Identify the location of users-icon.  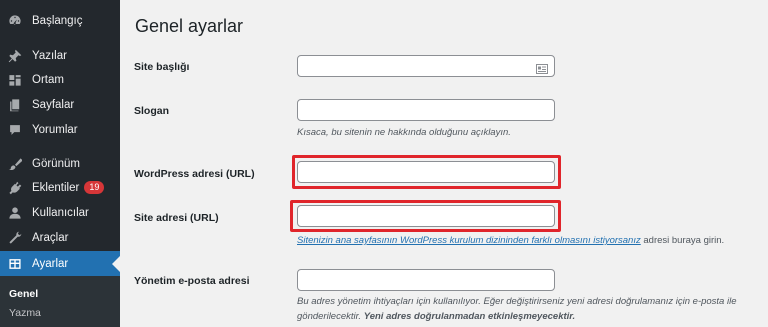
(15, 213).